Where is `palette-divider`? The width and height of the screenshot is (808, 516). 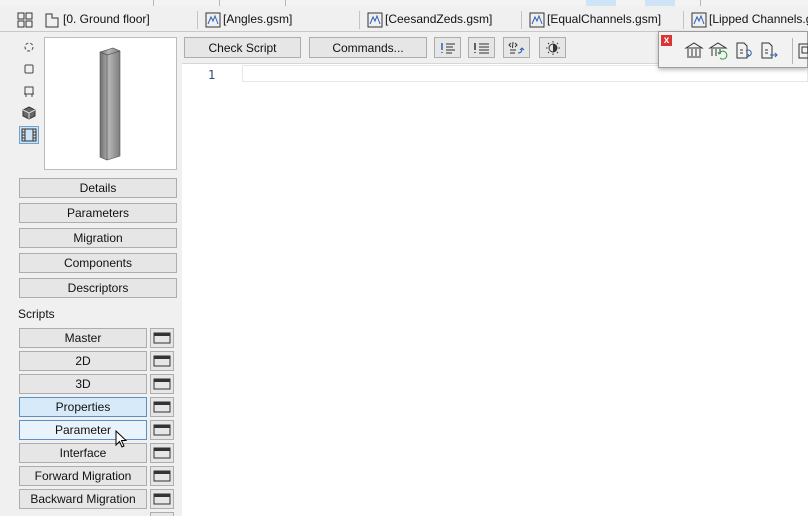
palette-divider is located at coordinates (792, 51).